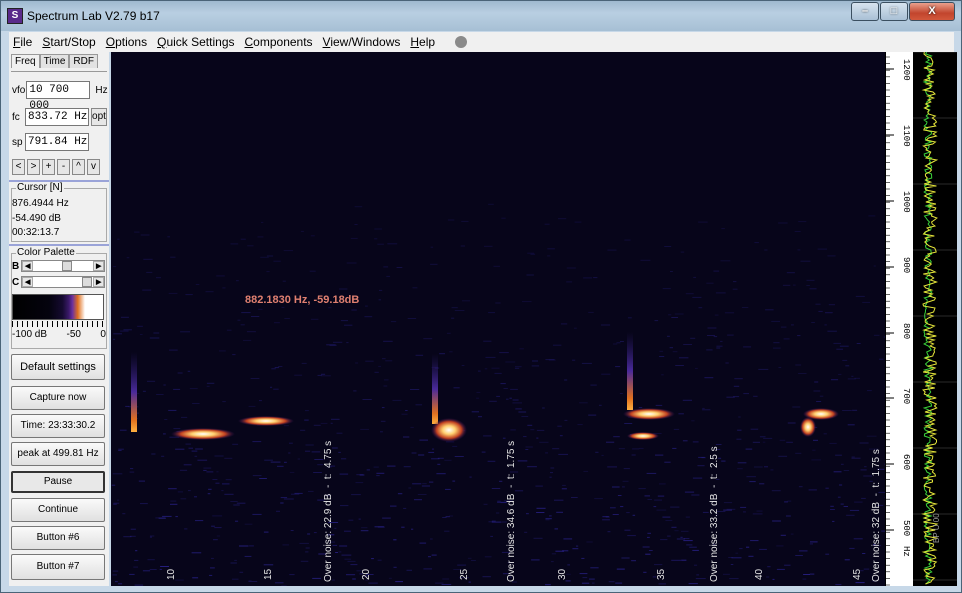 This screenshot has width=962, height=593. I want to click on time-tick-label: 10, so click(171, 574).